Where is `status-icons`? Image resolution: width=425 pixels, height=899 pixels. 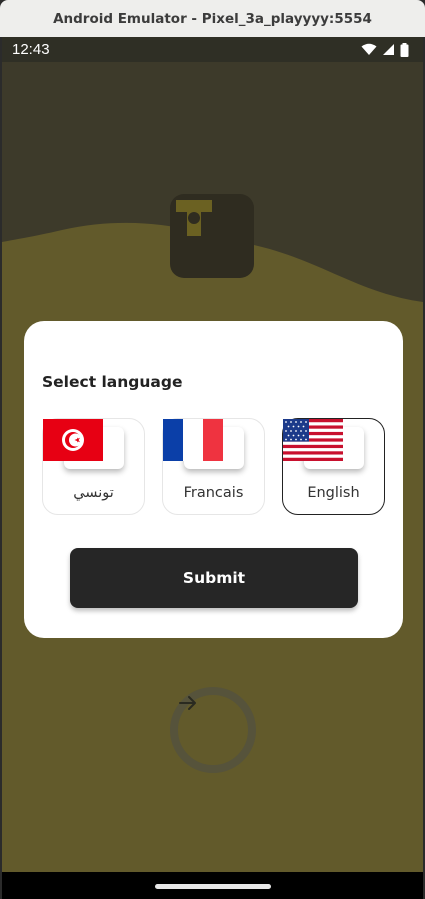
status-icons is located at coordinates (385, 49).